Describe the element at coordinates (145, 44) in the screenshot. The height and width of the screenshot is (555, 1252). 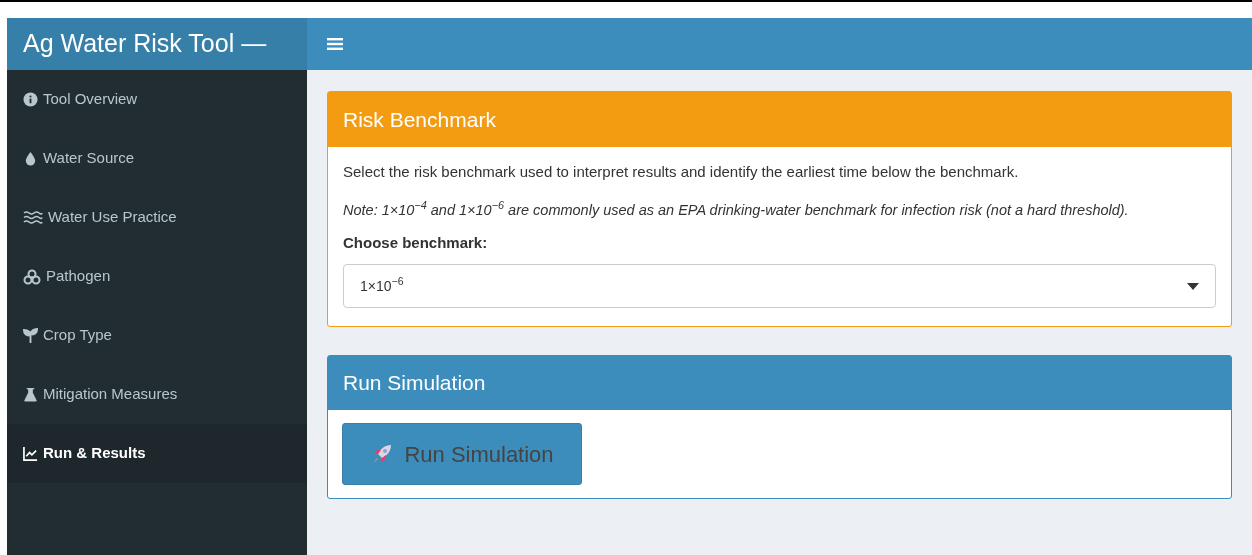
I see `app-title: Ag Water Risk Tool —` at that location.